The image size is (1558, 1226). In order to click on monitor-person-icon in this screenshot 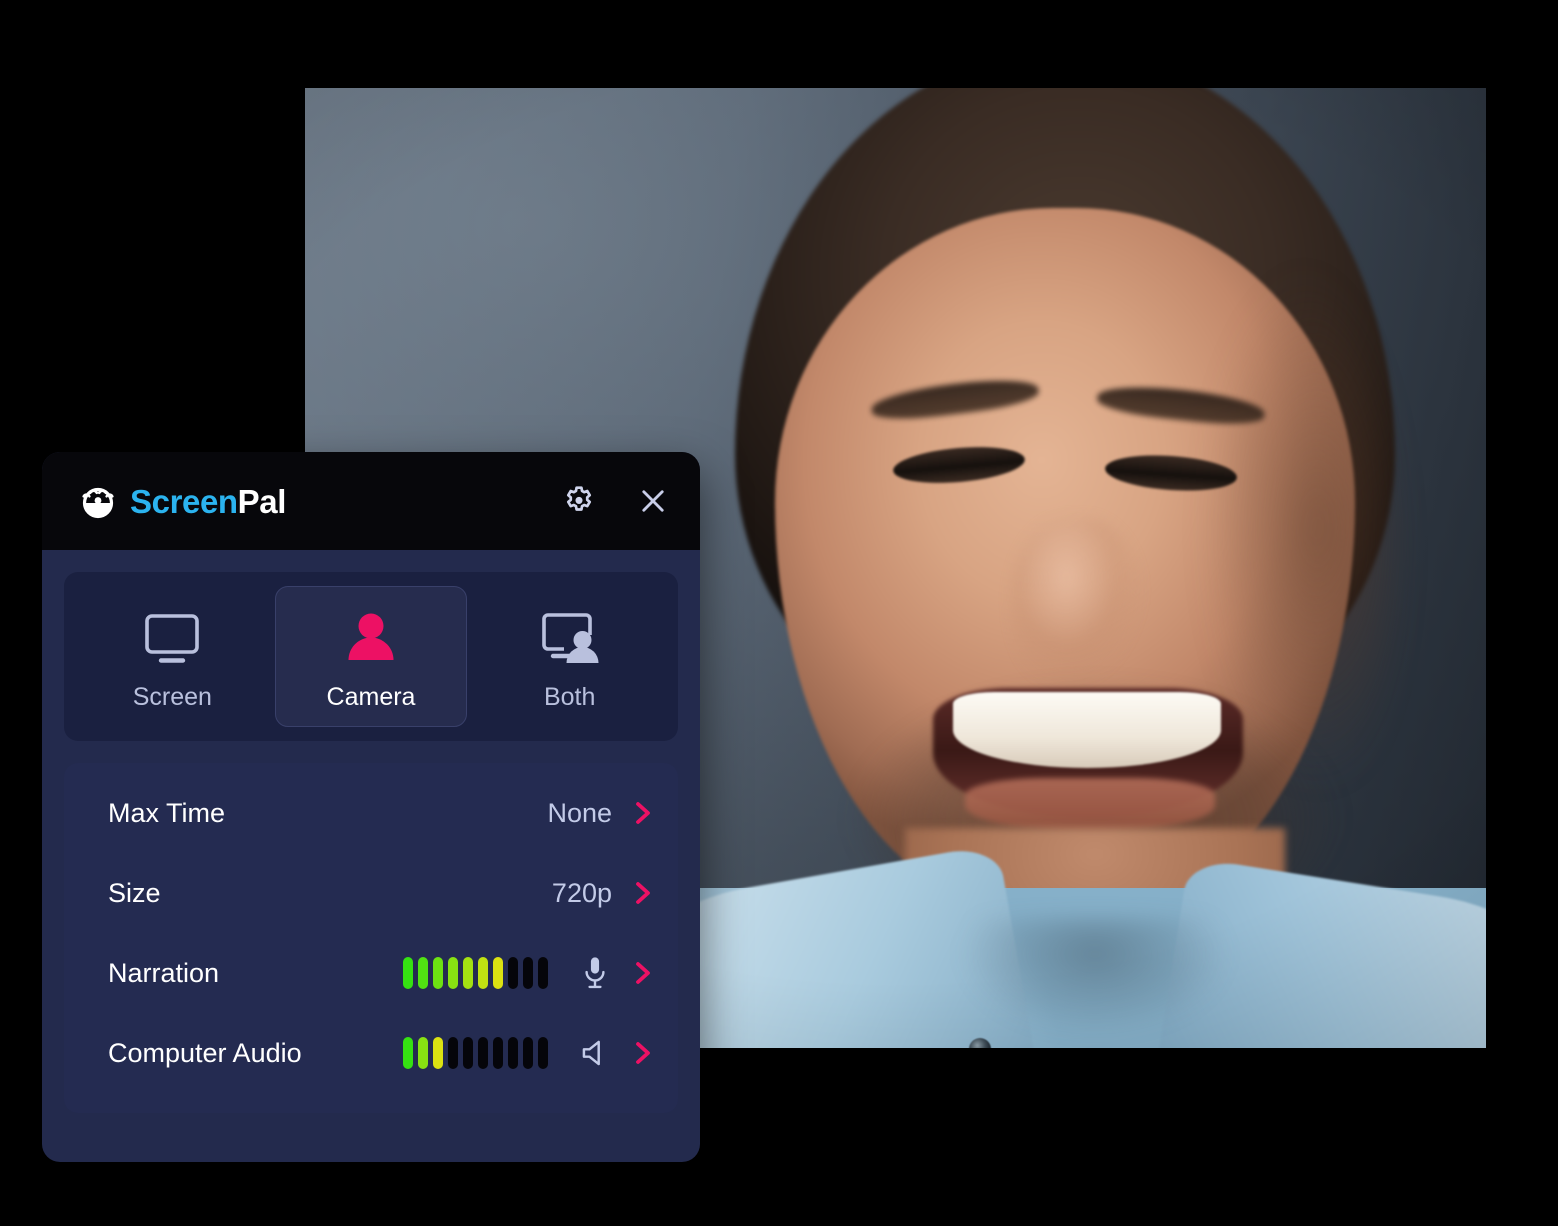, I will do `click(570, 639)`.